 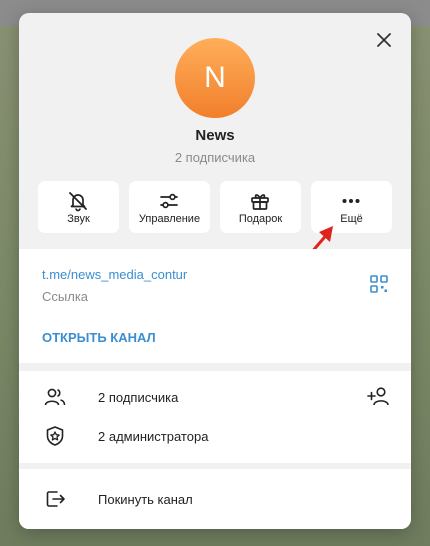 What do you see at coordinates (215, 157) in the screenshot?
I see `channel-subscriber-count: 2 подписчика` at bounding box center [215, 157].